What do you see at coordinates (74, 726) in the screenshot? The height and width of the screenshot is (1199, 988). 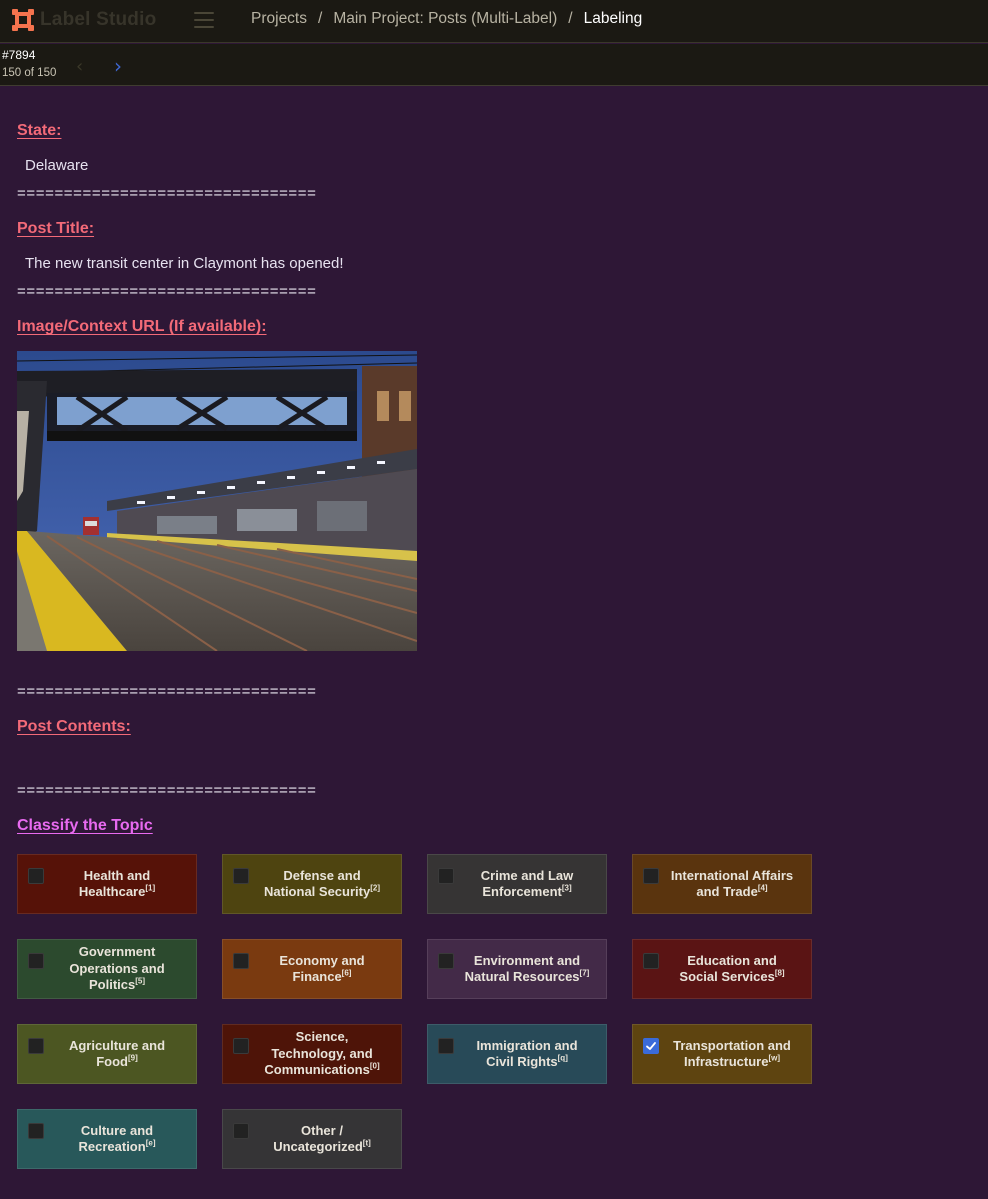 I see `post-contents-heading: Post Contents:` at bounding box center [74, 726].